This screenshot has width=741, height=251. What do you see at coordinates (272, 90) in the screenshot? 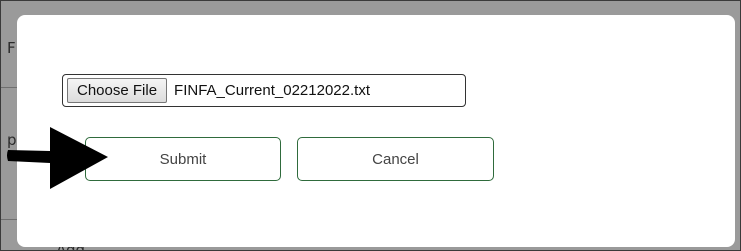
I see `selected-file-name: FINFA_Current_02212022.txt` at bounding box center [272, 90].